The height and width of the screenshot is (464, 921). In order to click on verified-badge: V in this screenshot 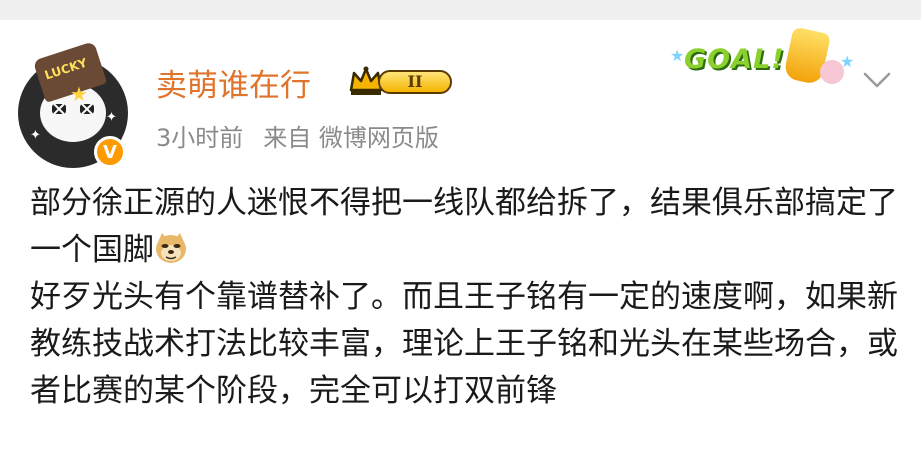, I will do `click(110, 152)`.